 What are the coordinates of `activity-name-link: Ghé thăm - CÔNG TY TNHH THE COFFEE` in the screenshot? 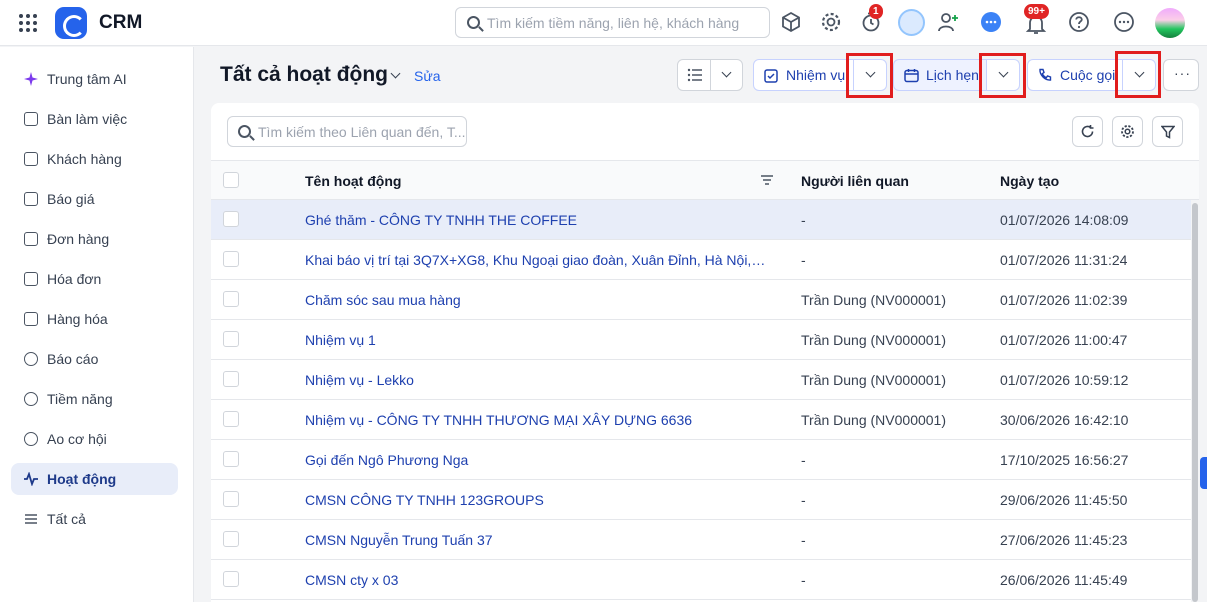 It's located at (536, 220).